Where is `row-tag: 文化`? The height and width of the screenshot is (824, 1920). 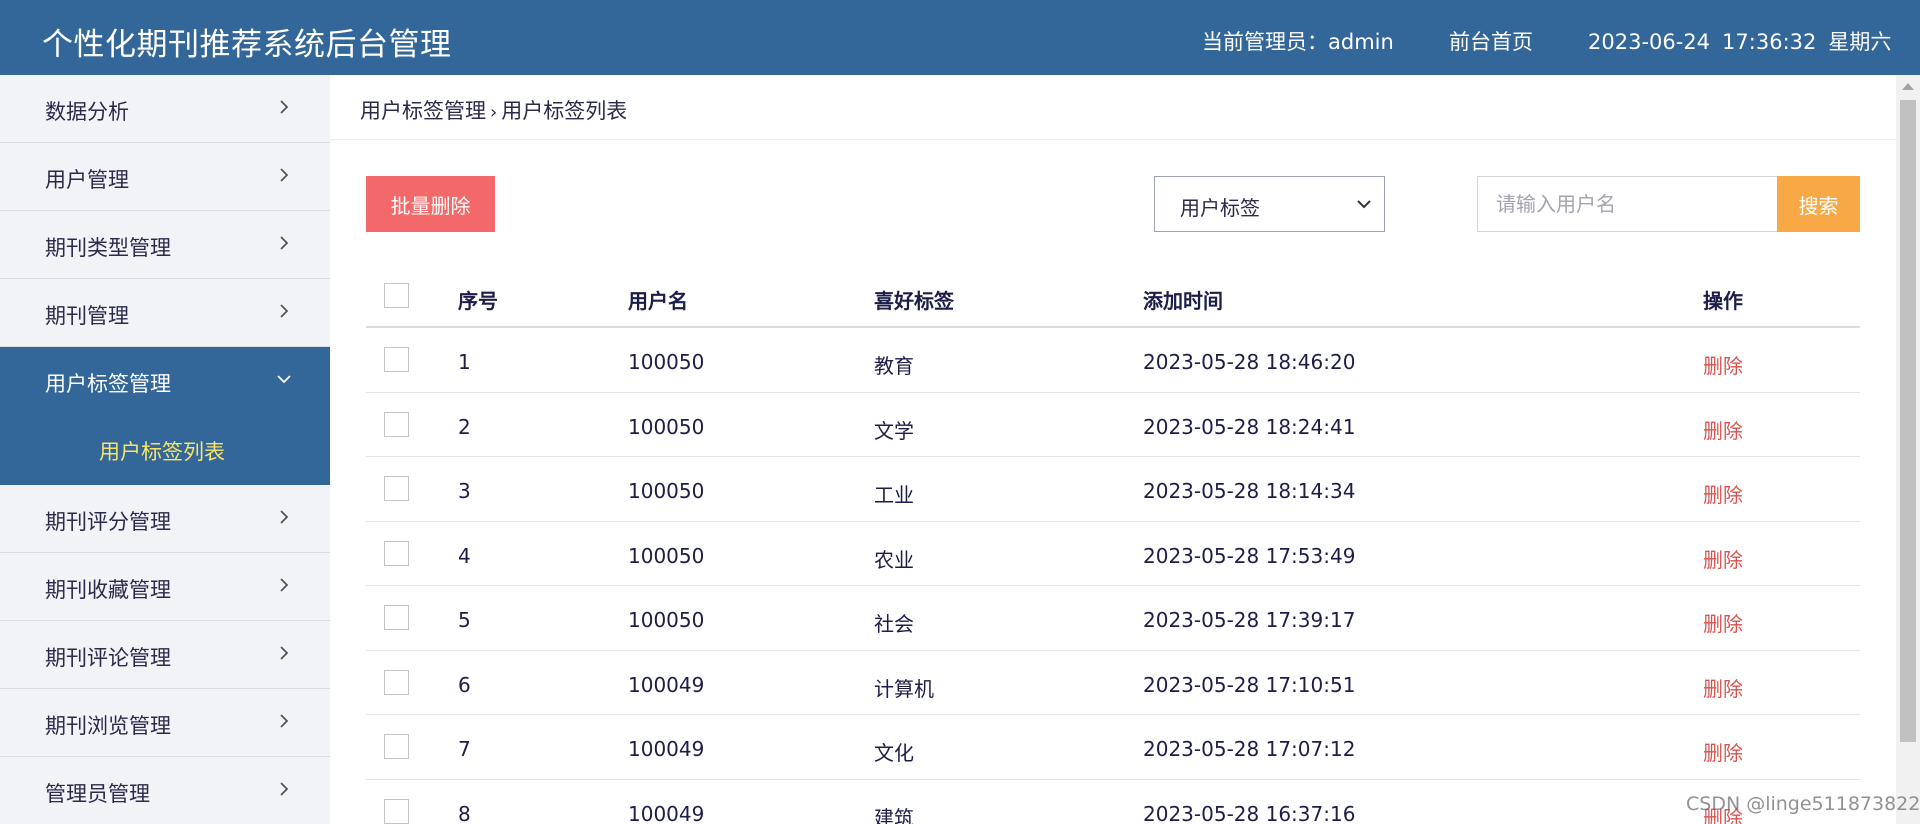 row-tag: 文化 is located at coordinates (894, 753).